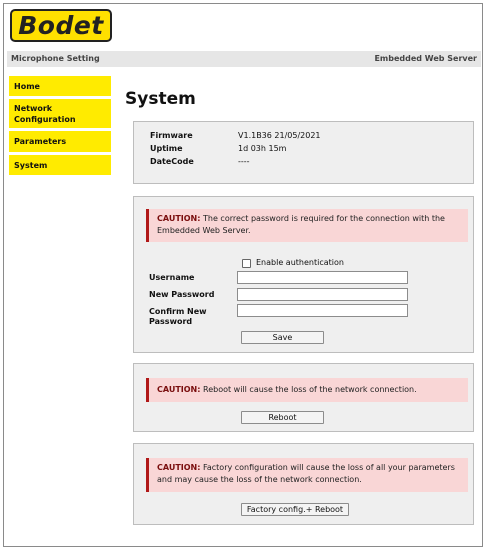  I want to click on sidebar-item-label: Parameters, so click(40, 141).